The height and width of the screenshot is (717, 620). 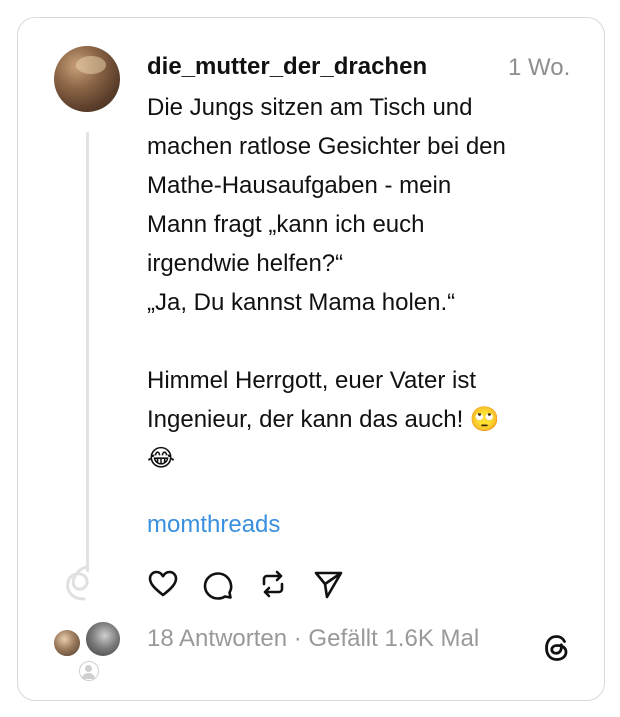 I want to click on post-text-line: irgendwie helfen?“, so click(x=245, y=263).